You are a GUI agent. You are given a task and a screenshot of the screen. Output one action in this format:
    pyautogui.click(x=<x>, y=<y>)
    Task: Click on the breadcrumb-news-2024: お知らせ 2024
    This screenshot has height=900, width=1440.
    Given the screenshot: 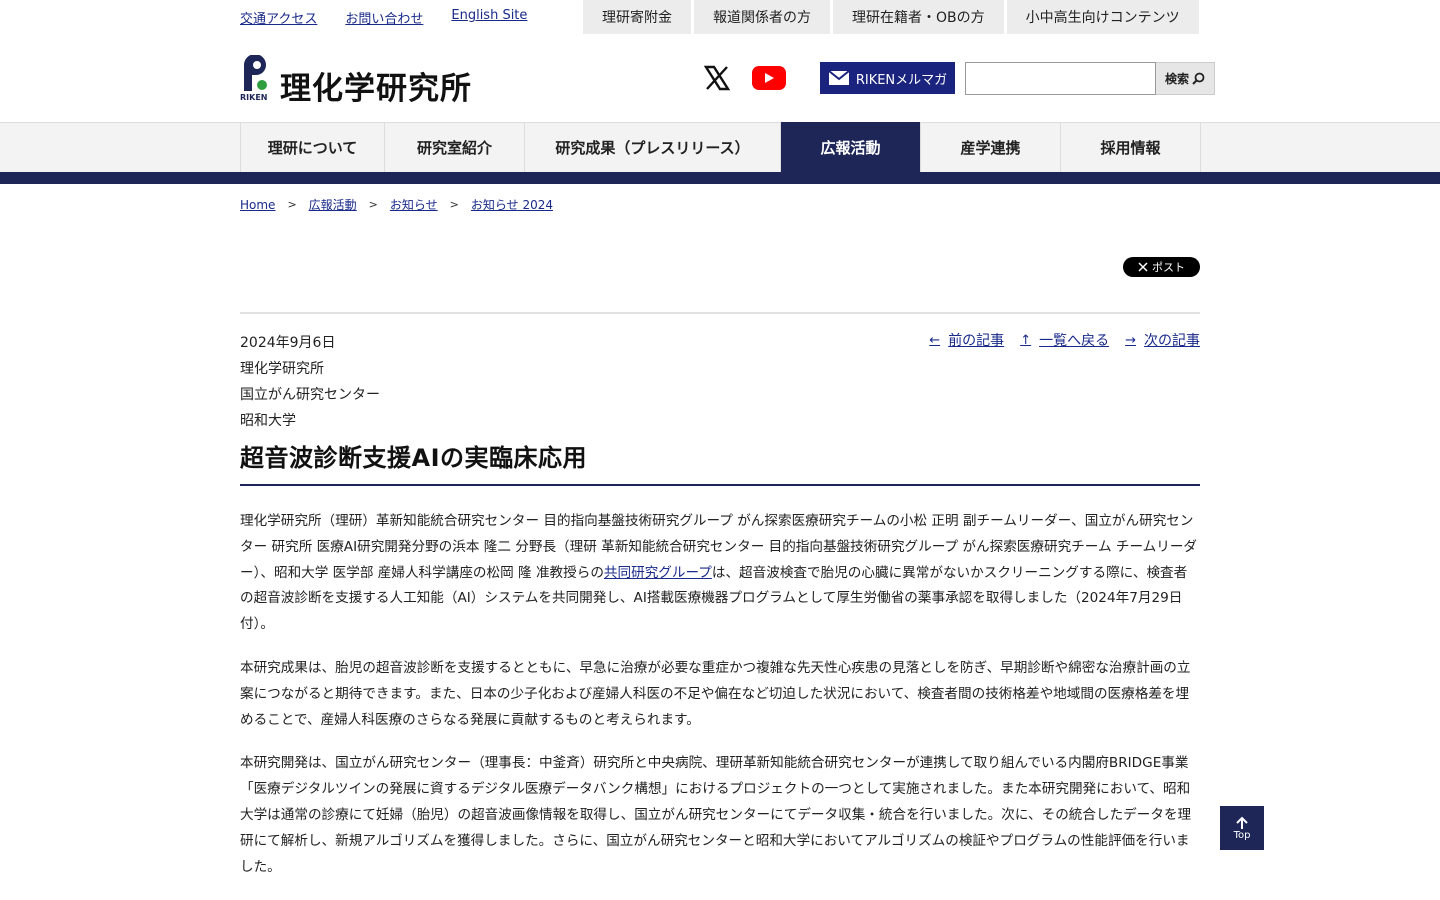 What is the action you would take?
    pyautogui.click(x=512, y=204)
    